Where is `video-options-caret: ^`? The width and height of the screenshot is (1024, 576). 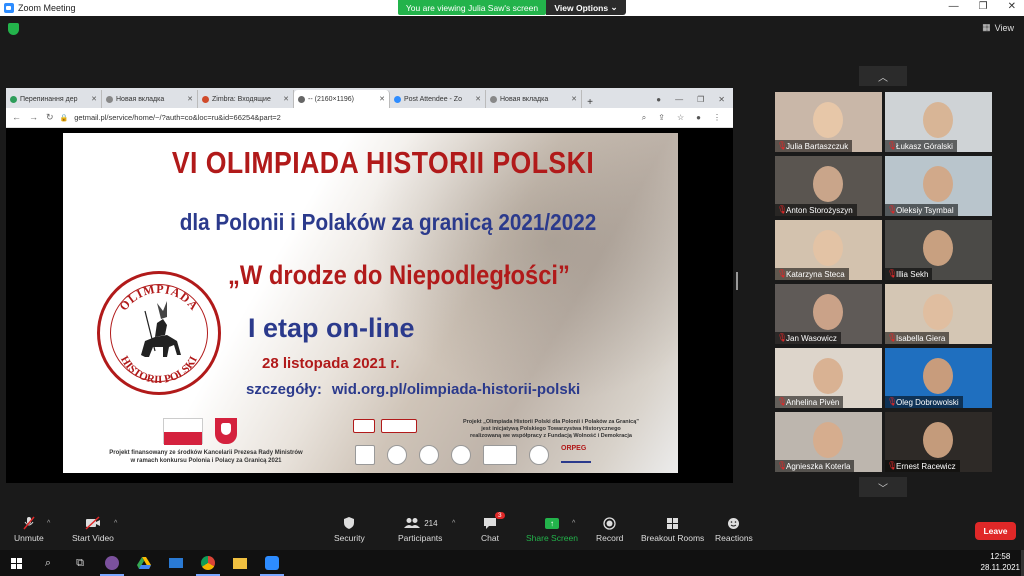 video-options-caret: ^ is located at coordinates (115, 523).